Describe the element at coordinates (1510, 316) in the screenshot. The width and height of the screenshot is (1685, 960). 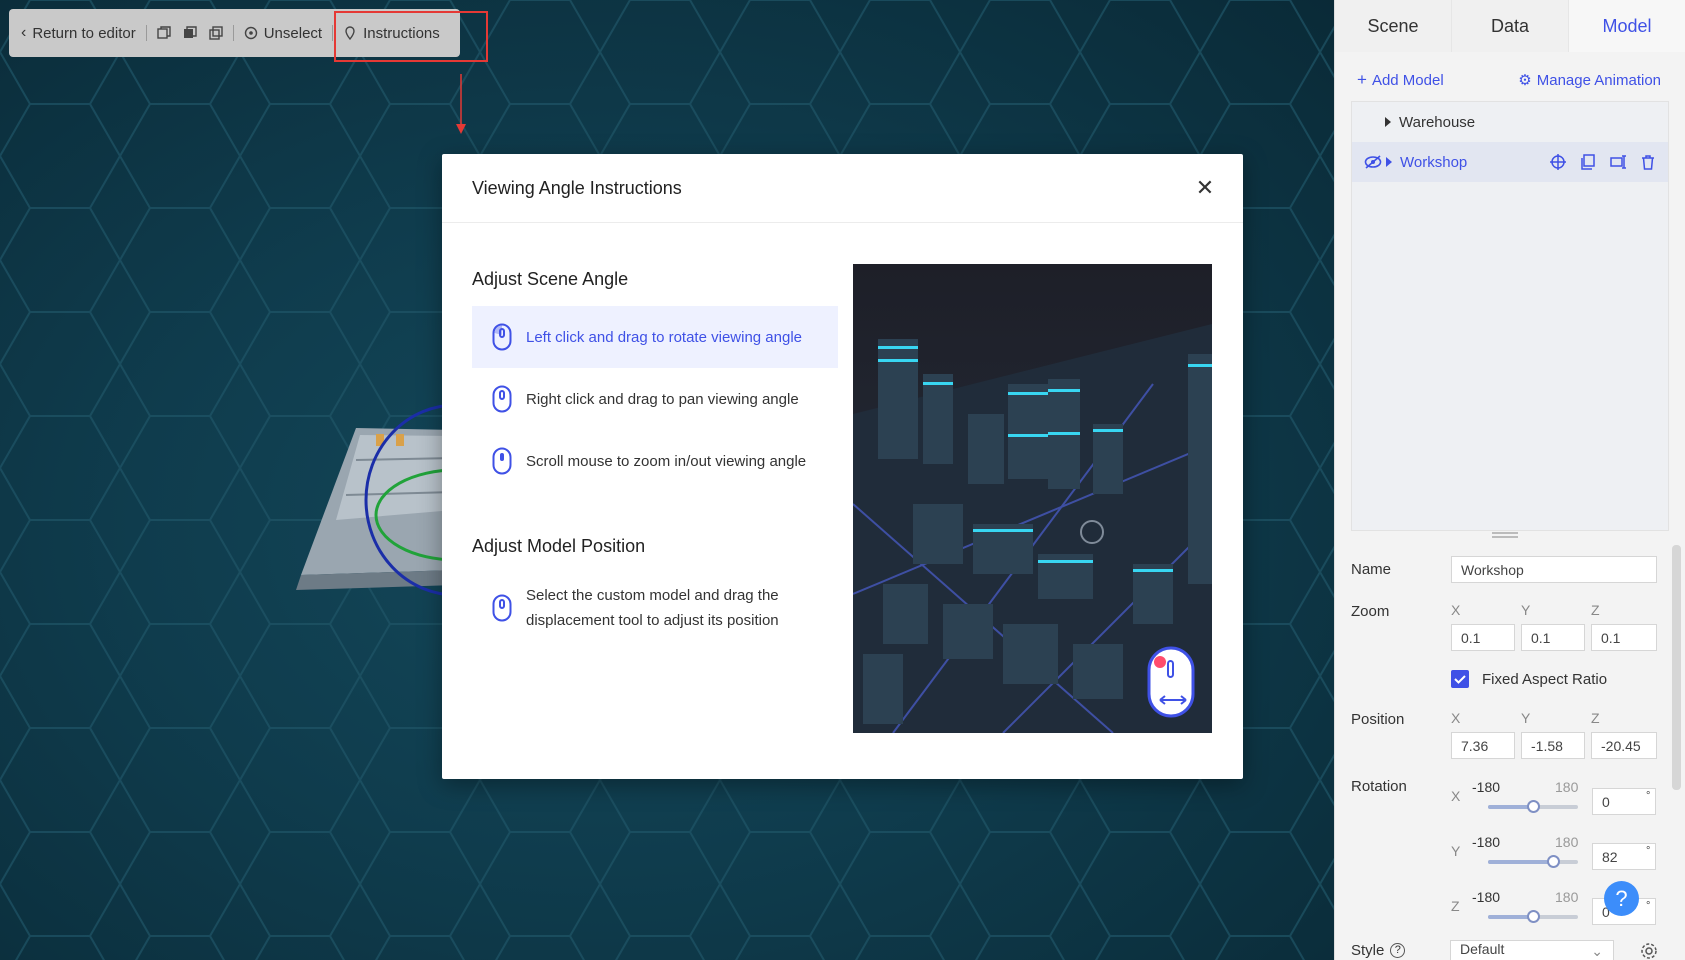
I see `model-tree: Warehouse Workshop` at that location.